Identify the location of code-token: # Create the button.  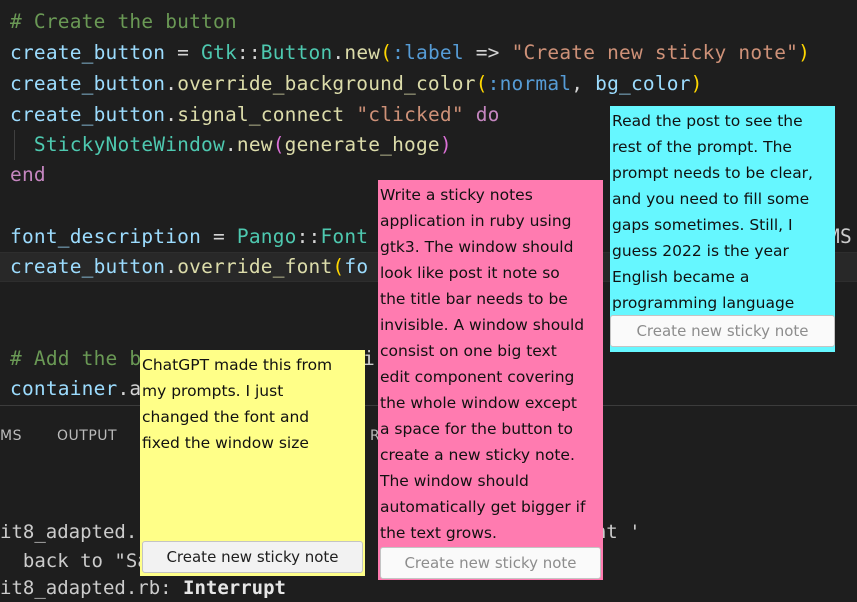
(123, 21).